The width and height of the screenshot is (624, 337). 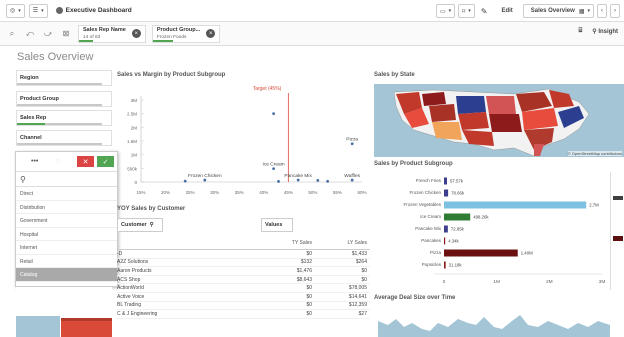 What do you see at coordinates (66, 221) in the screenshot?
I see `listbox-item: Government` at bounding box center [66, 221].